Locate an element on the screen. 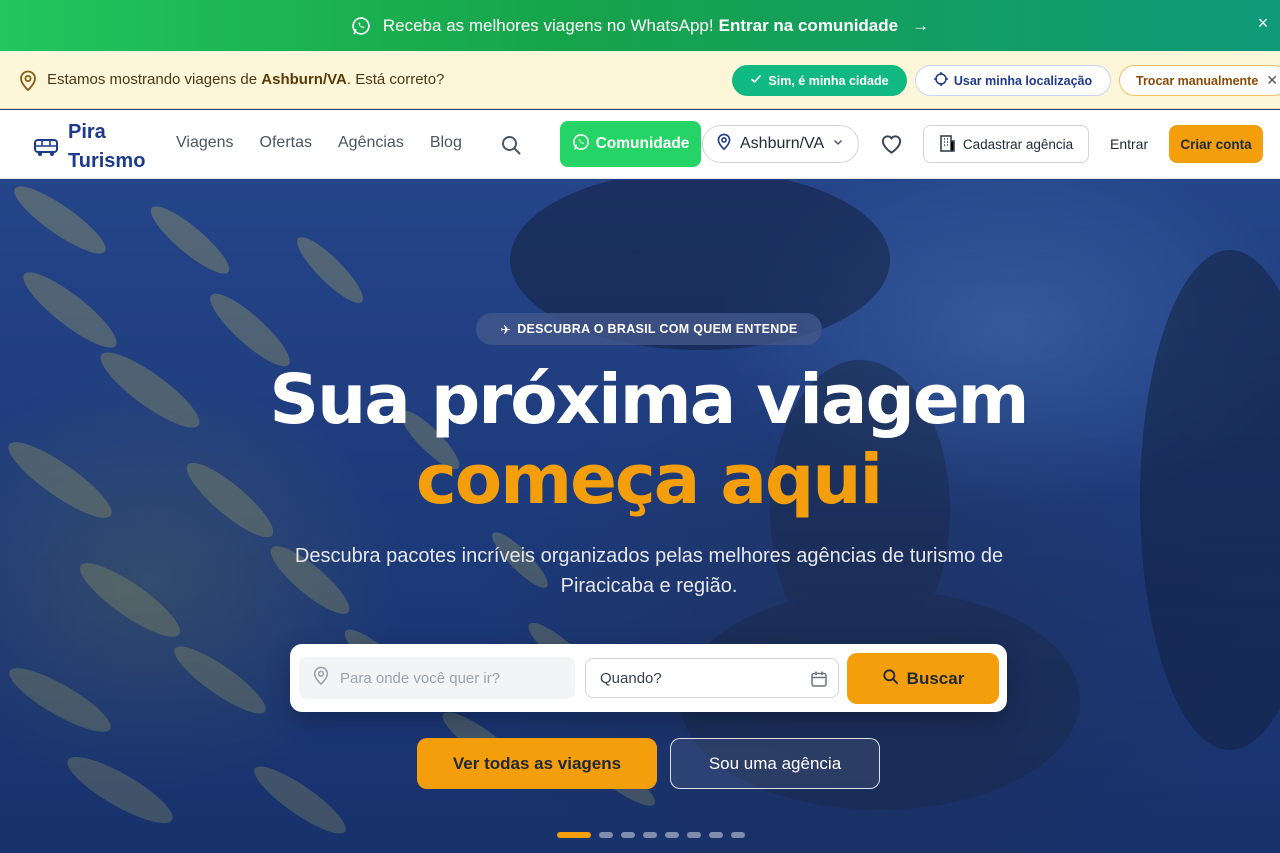 The height and width of the screenshot is (853, 1280). logo-line-2: Turismo is located at coordinates (107, 161).